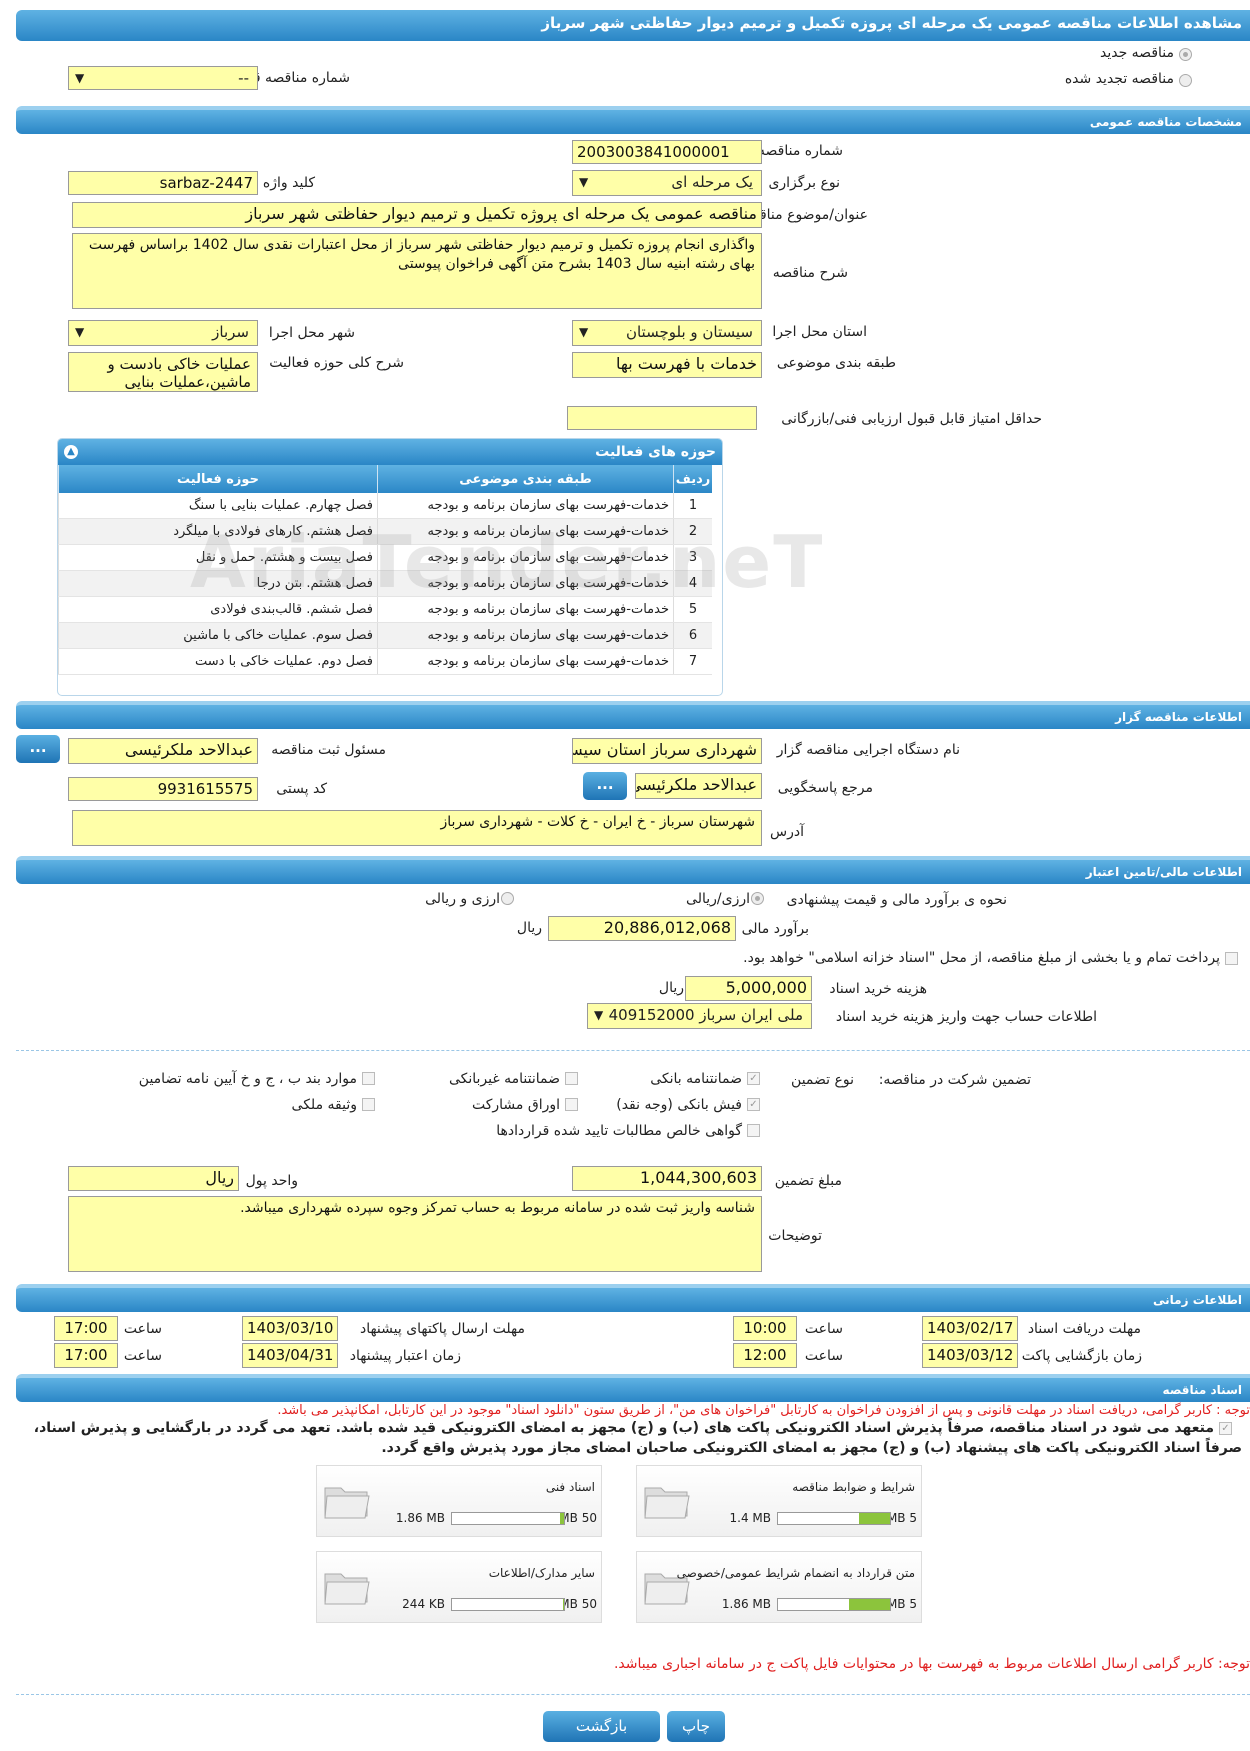 Image resolution: width=1250 pixels, height=1751 pixels. Describe the element at coordinates (459, 1587) in the screenshot. I see `file-other: سایر مدارک/اطلاعات 50 MB 244 KB` at that location.